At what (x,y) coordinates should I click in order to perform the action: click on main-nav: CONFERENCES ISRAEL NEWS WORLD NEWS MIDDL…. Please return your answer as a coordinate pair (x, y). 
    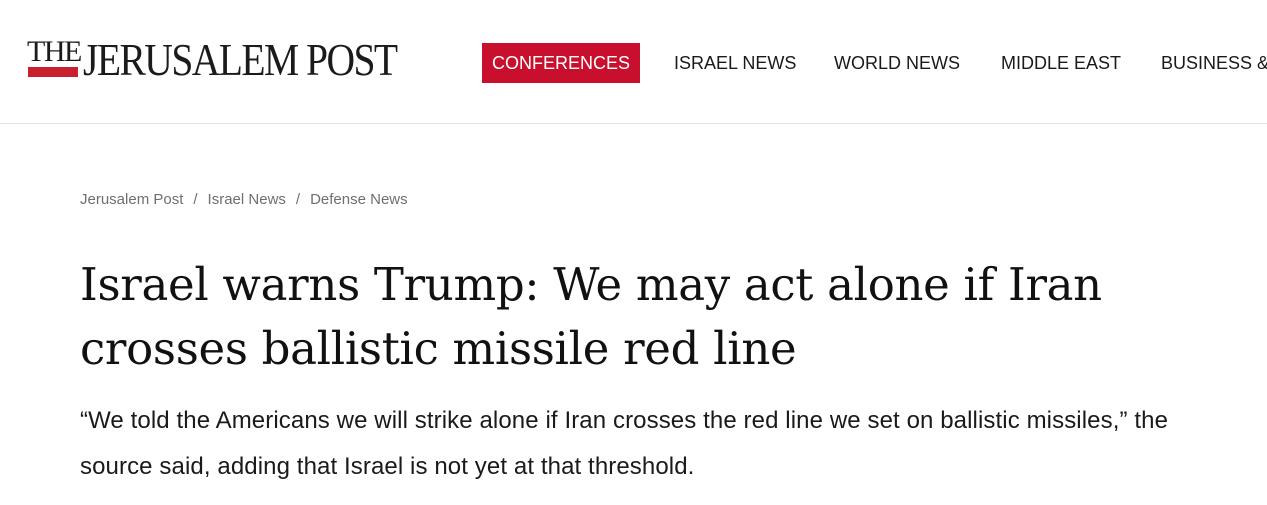
    Looking at the image, I should click on (874, 63).